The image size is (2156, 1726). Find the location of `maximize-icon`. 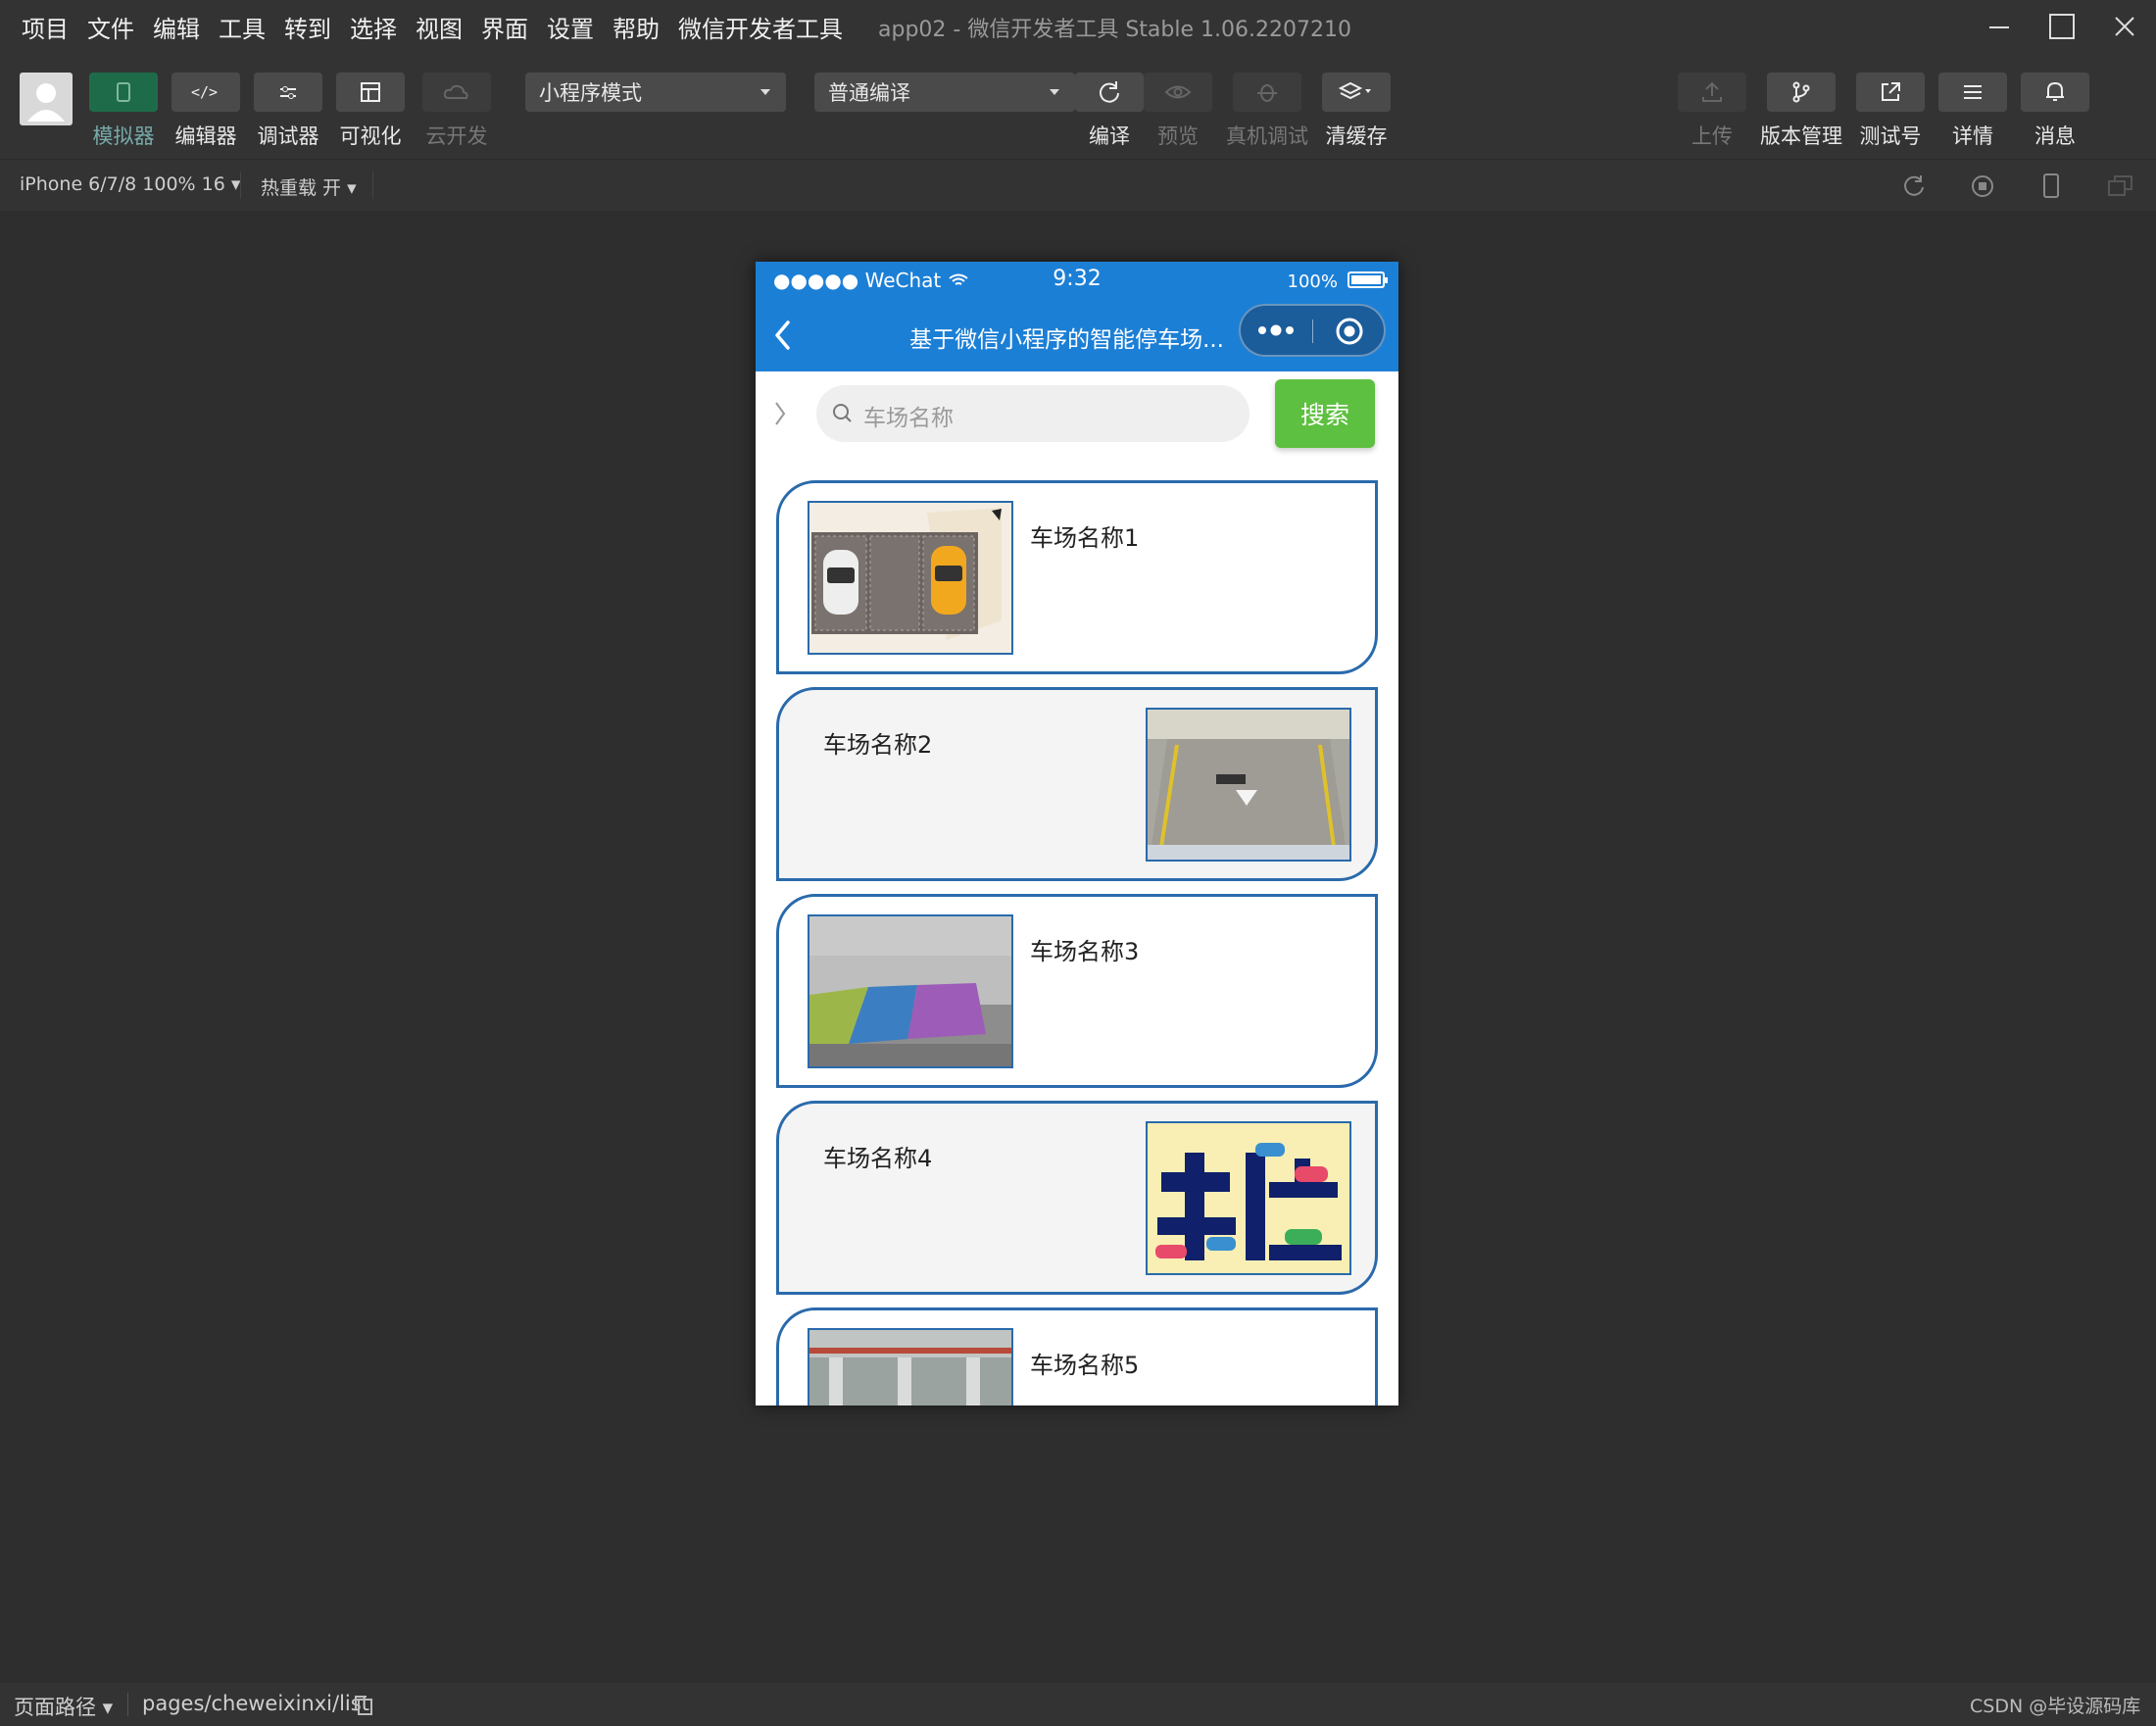

maximize-icon is located at coordinates (2062, 26).